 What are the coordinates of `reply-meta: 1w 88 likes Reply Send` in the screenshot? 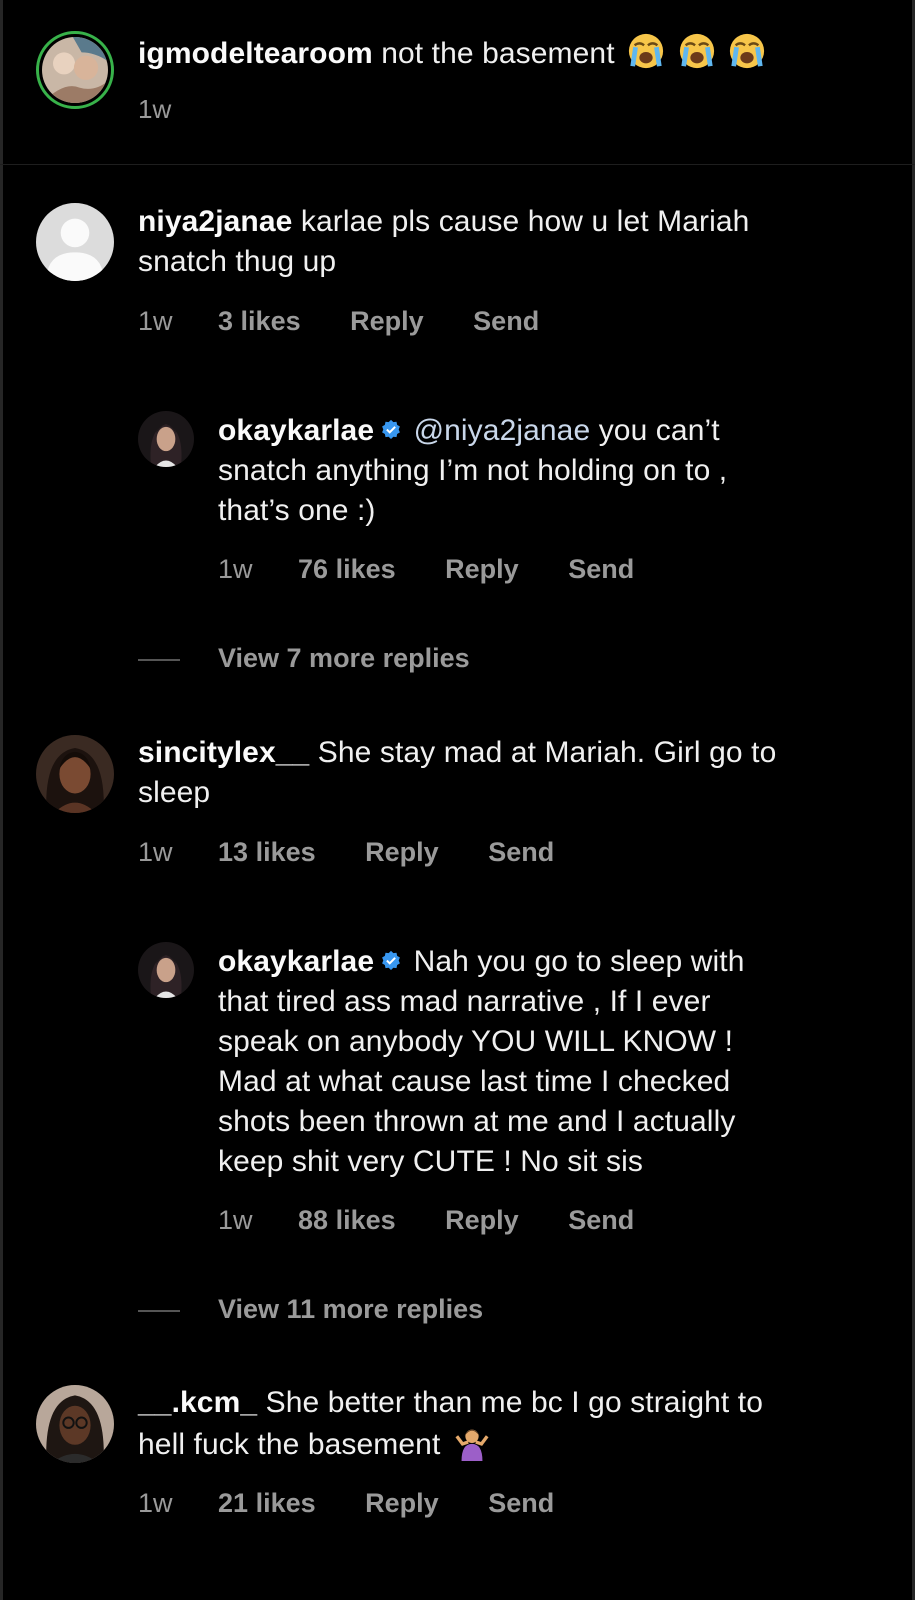 It's located at (426, 1220).